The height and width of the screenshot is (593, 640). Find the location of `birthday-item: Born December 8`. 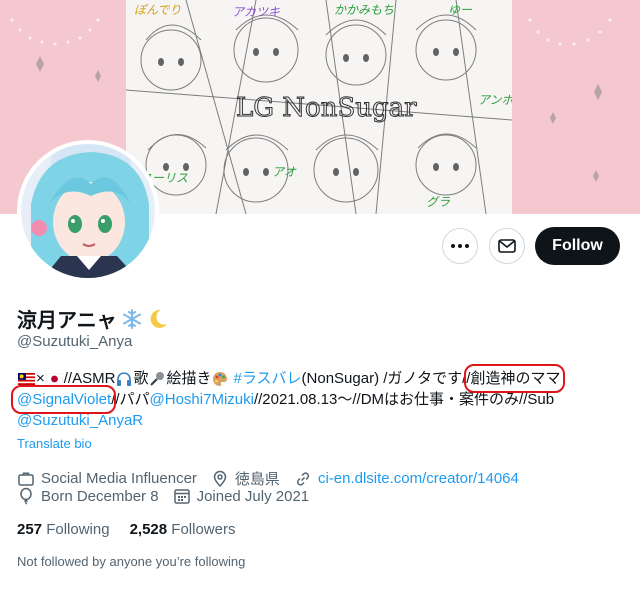

birthday-item: Born December 8 is located at coordinates (88, 496).